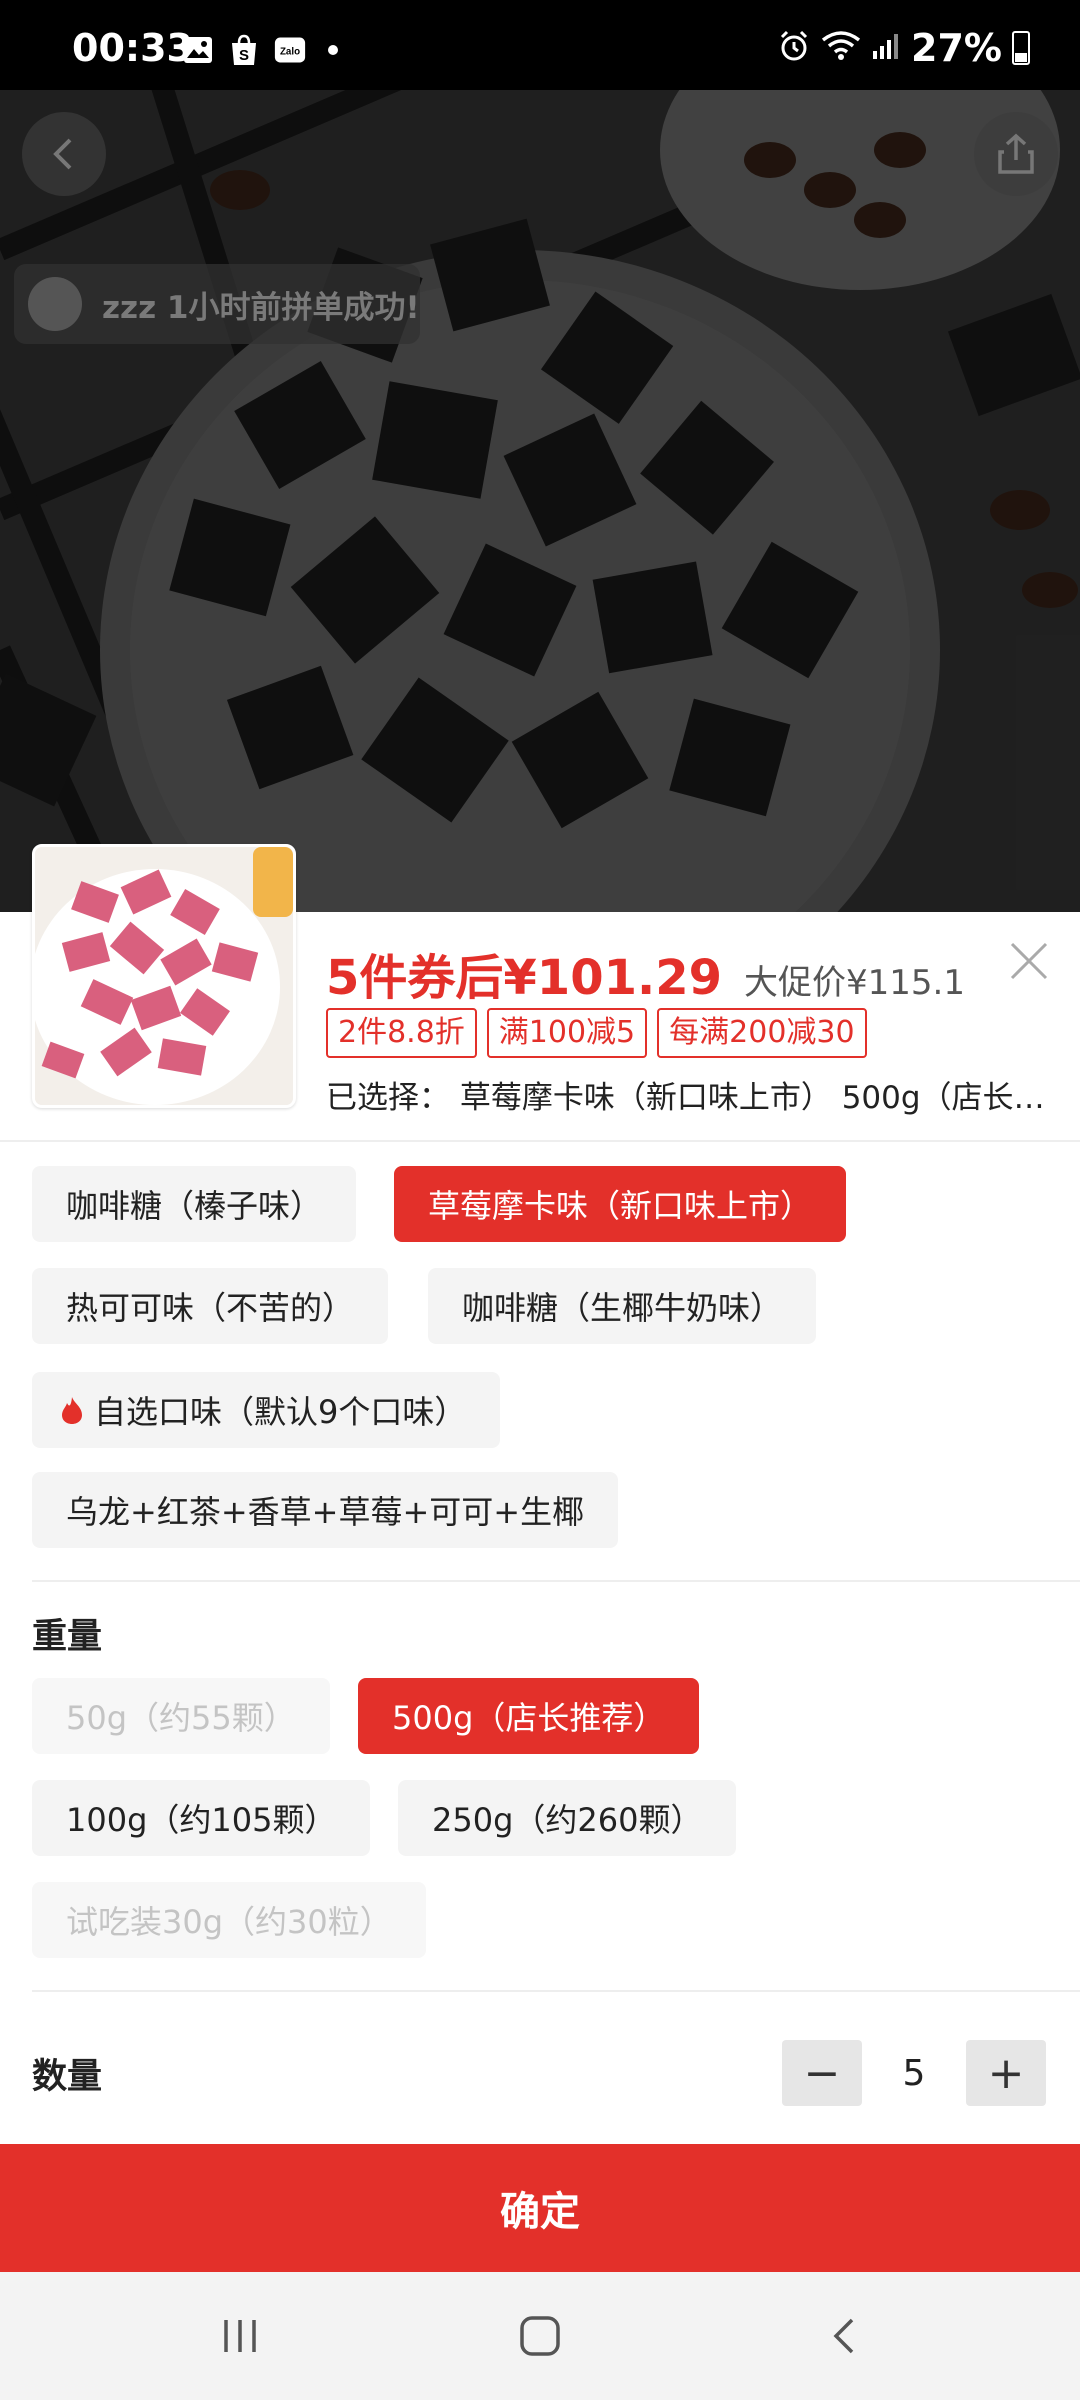 The height and width of the screenshot is (2400, 1080). Describe the element at coordinates (198, 50) in the screenshot. I see `gallery-icon` at that location.